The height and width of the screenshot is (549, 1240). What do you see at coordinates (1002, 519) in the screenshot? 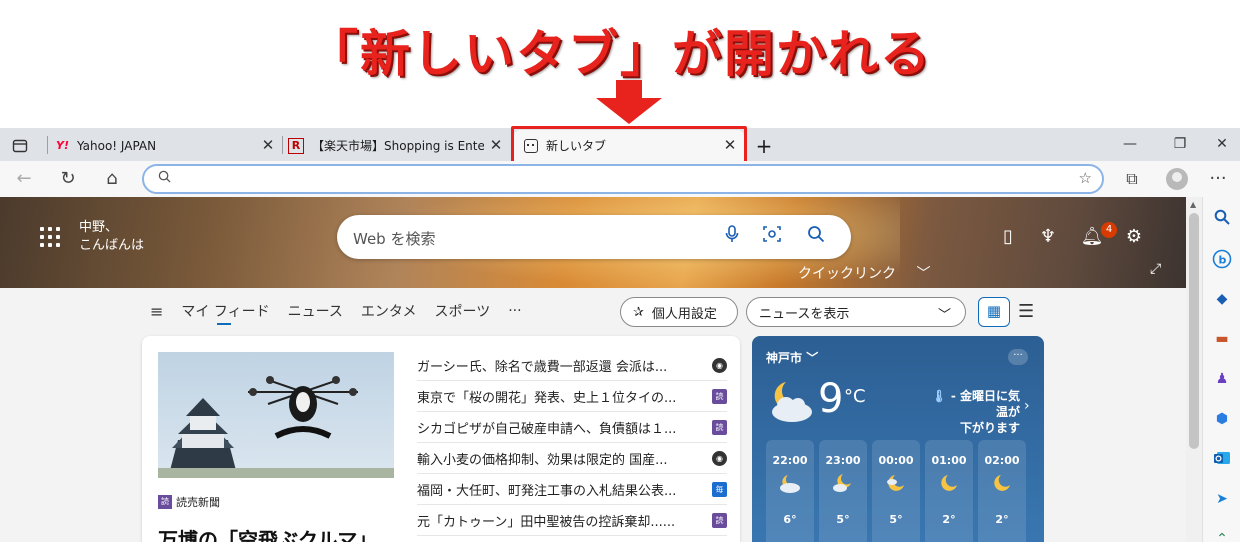
I see `hour-temp: 2°` at bounding box center [1002, 519].